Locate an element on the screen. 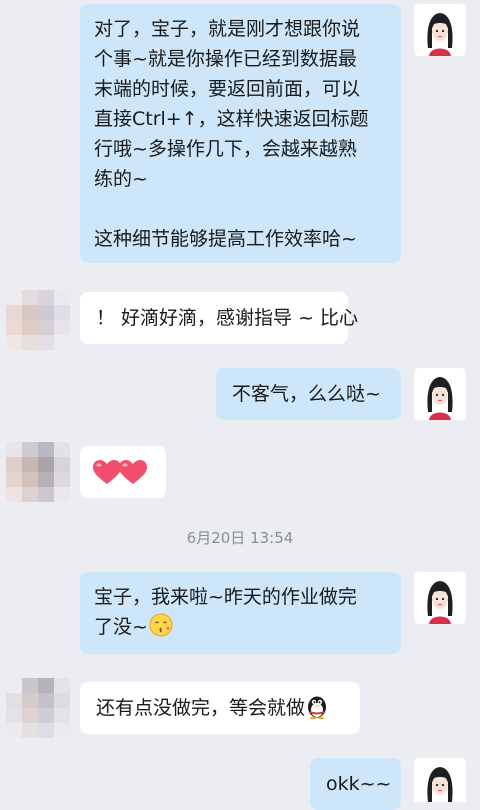  message-line: 还有点没做完，等会就做 is located at coordinates (221, 708).